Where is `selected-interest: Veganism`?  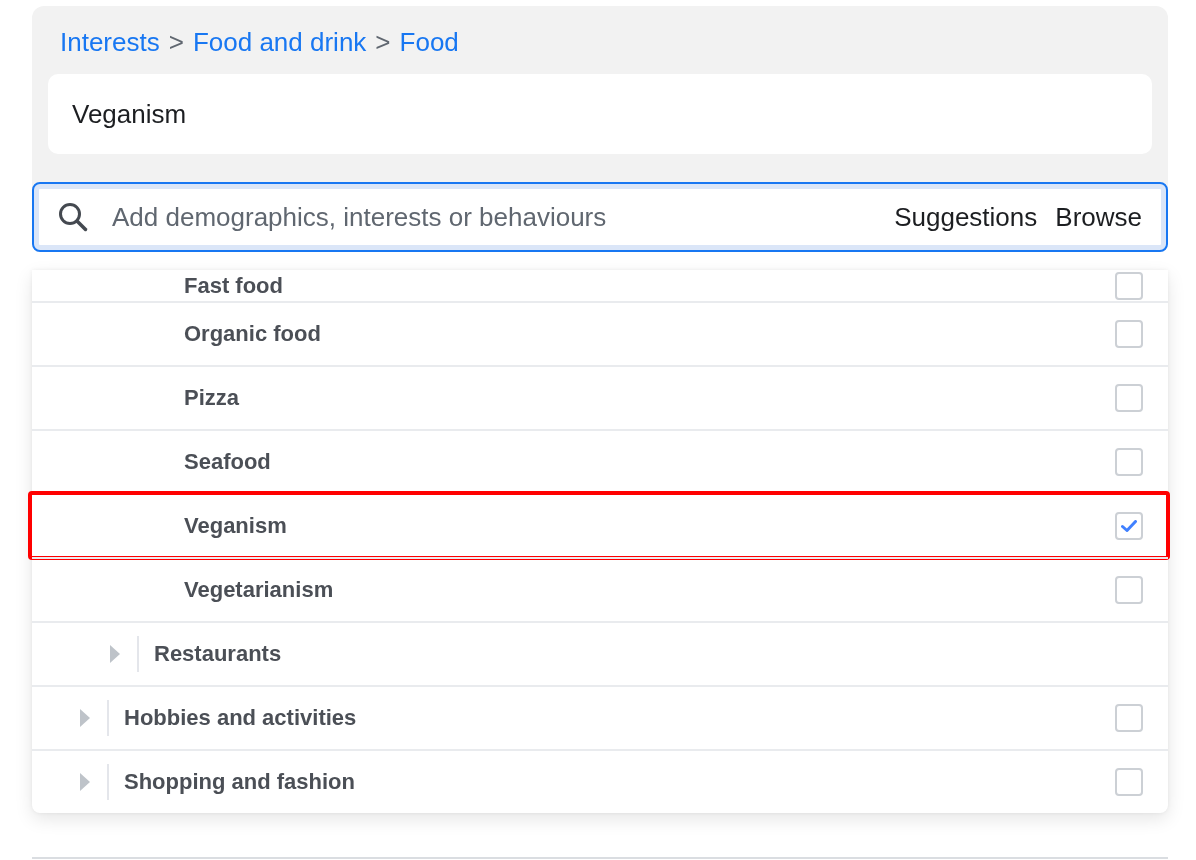
selected-interest: Veganism is located at coordinates (129, 114).